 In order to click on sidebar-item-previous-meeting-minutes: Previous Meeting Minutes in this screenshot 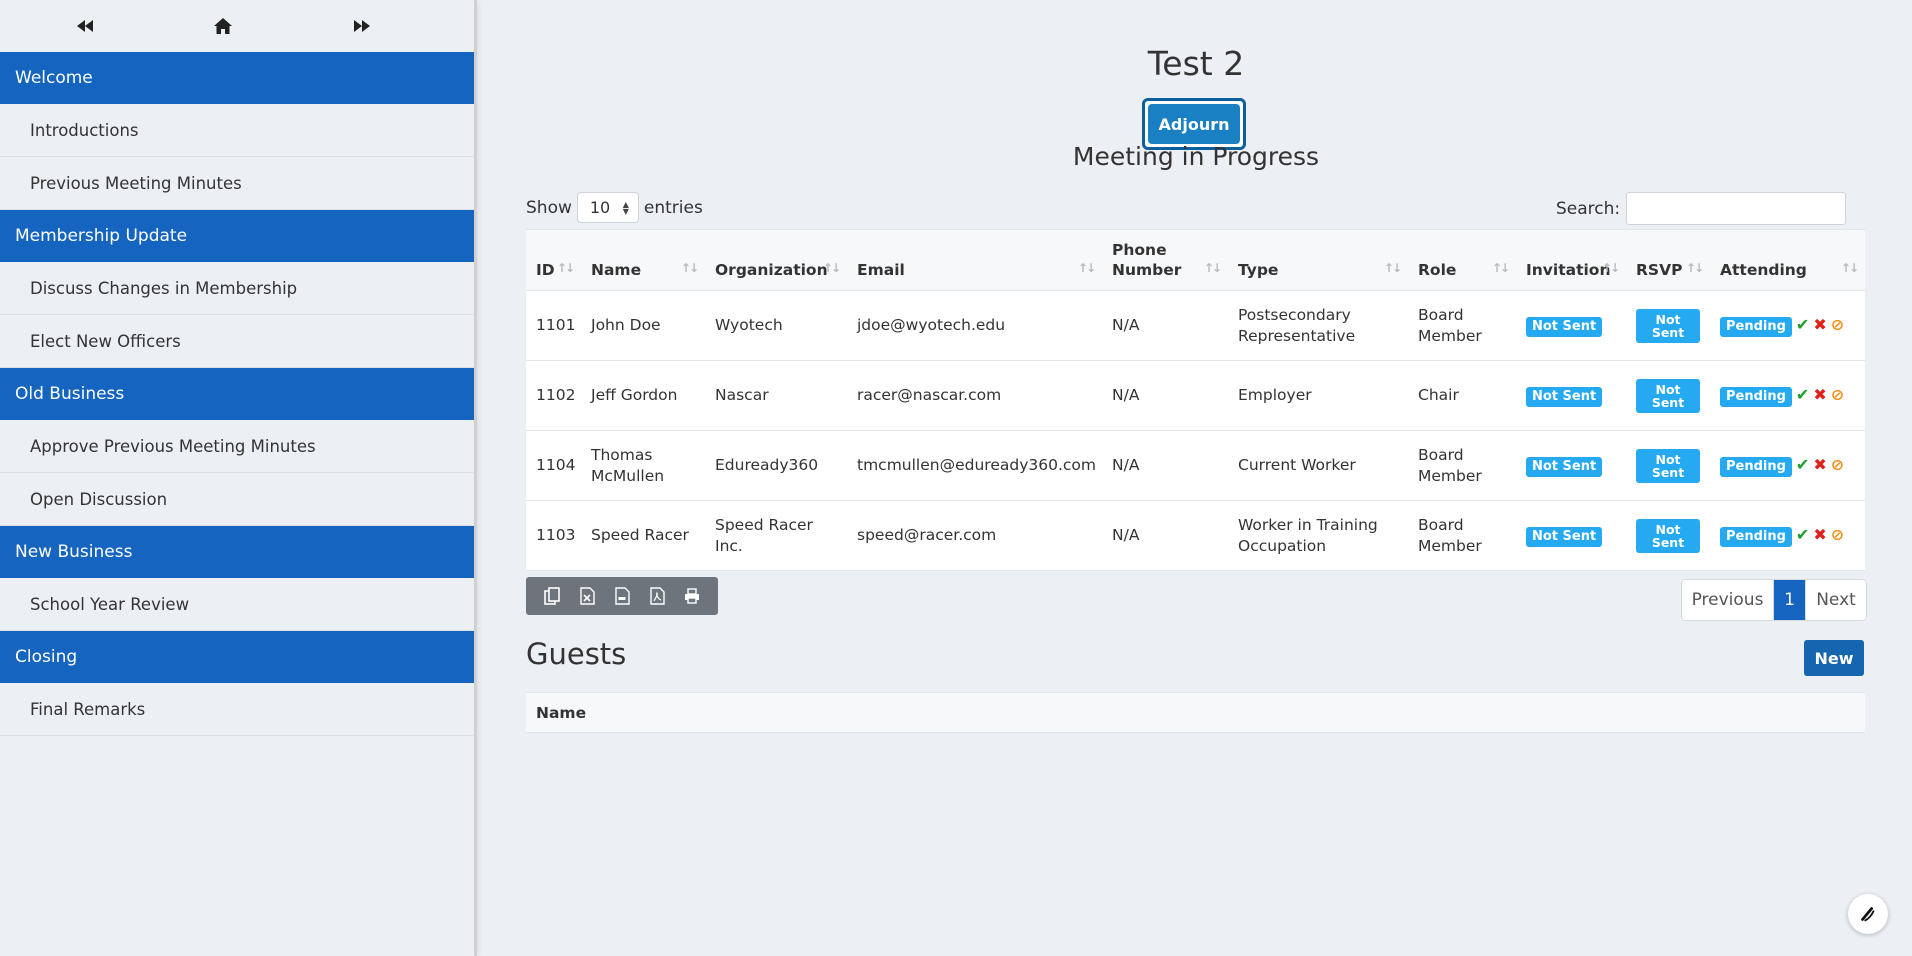, I will do `click(237, 183)`.